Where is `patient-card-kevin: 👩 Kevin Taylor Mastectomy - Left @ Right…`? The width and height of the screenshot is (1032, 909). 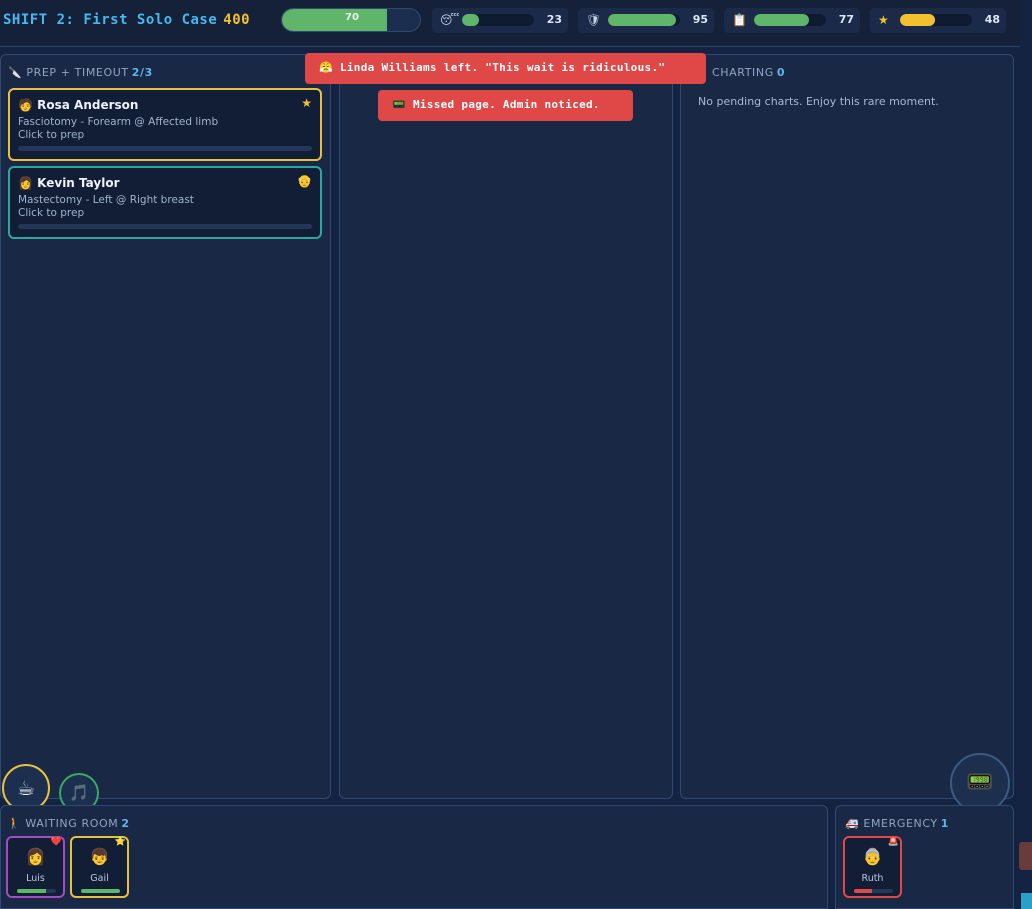 patient-card-kevin: 👩 Kevin Taylor Mastectomy - Left @ Right… is located at coordinates (165, 202).